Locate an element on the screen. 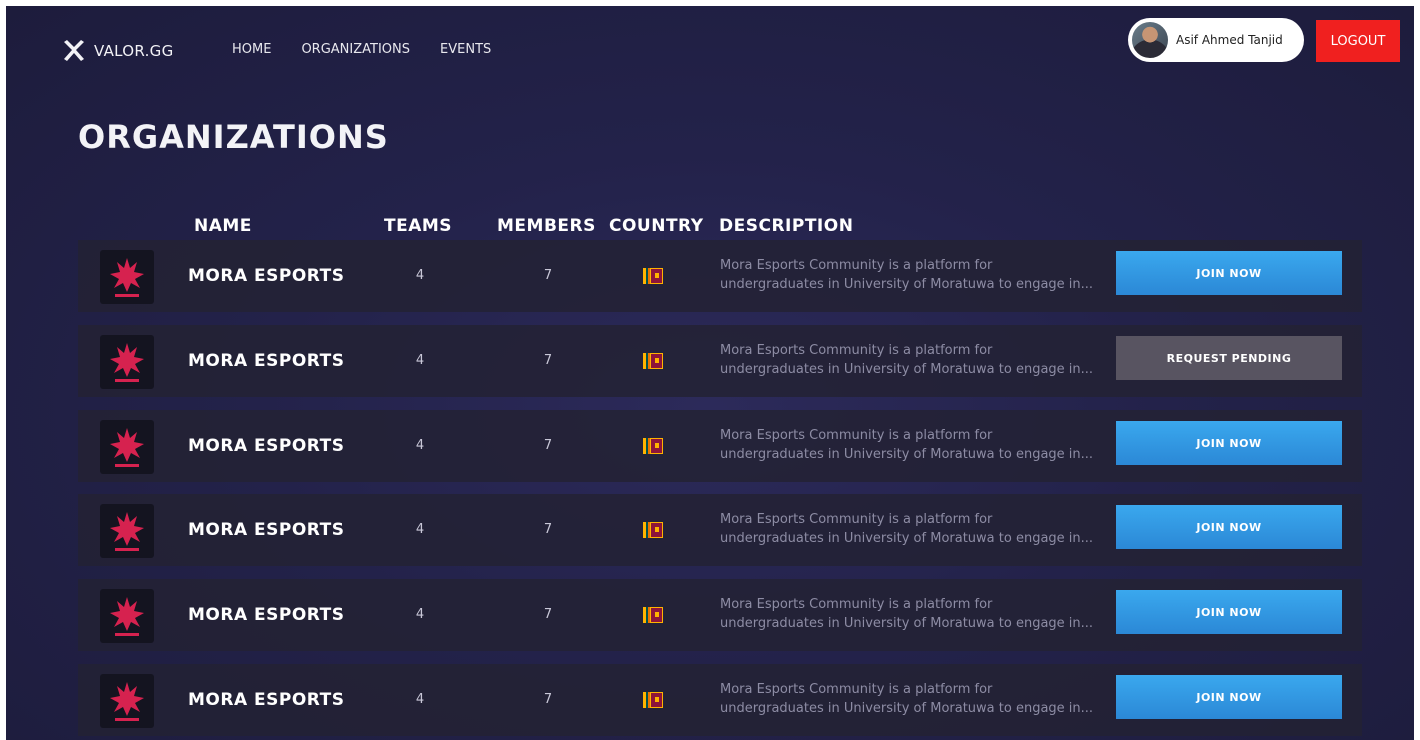  logout-button: LOGOUT is located at coordinates (1358, 41).